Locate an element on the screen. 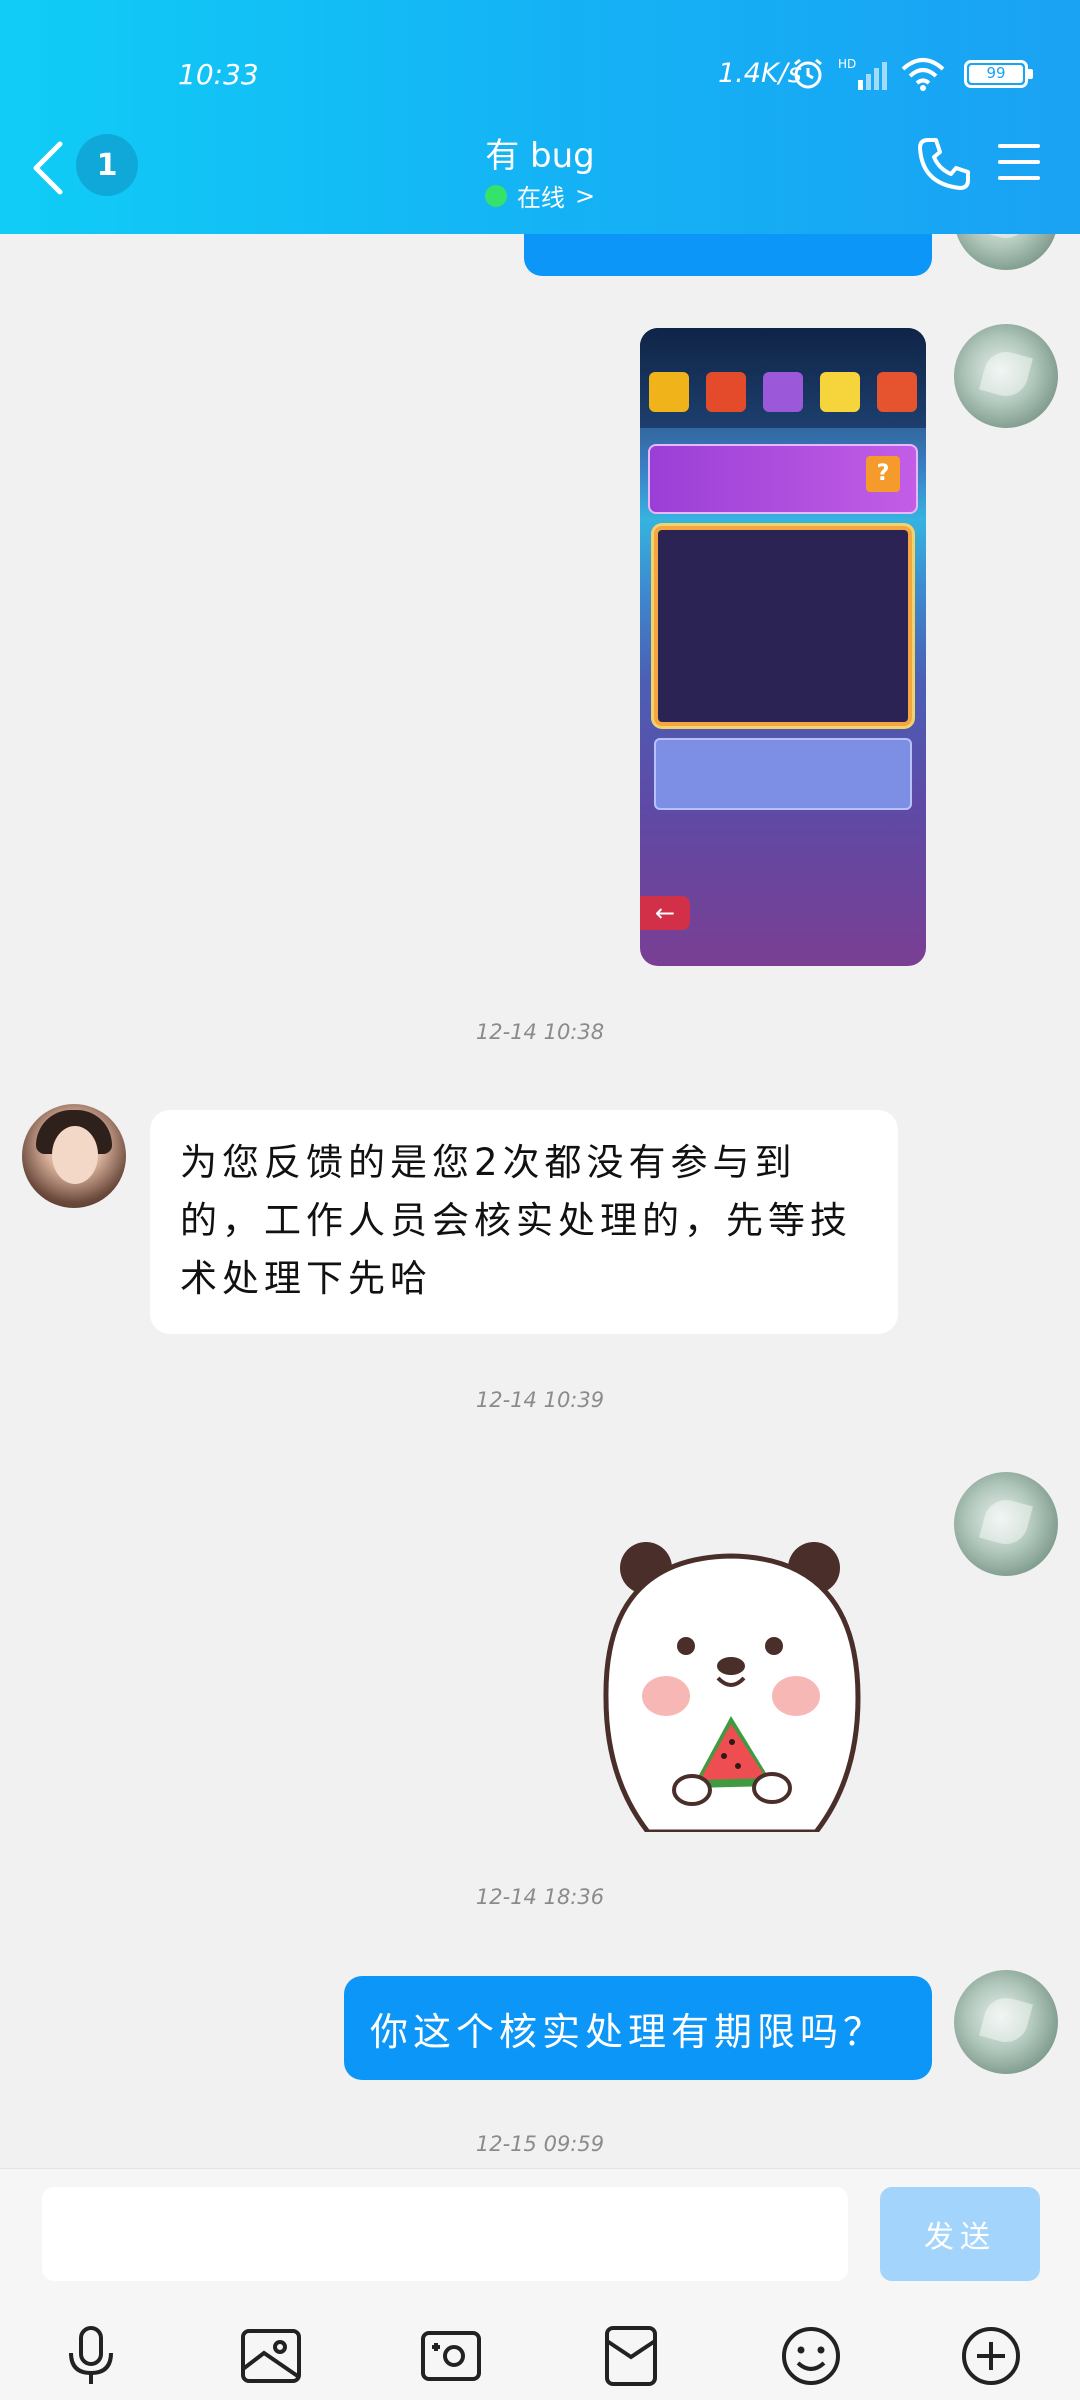  camera-icon is located at coordinates (451, 2356).